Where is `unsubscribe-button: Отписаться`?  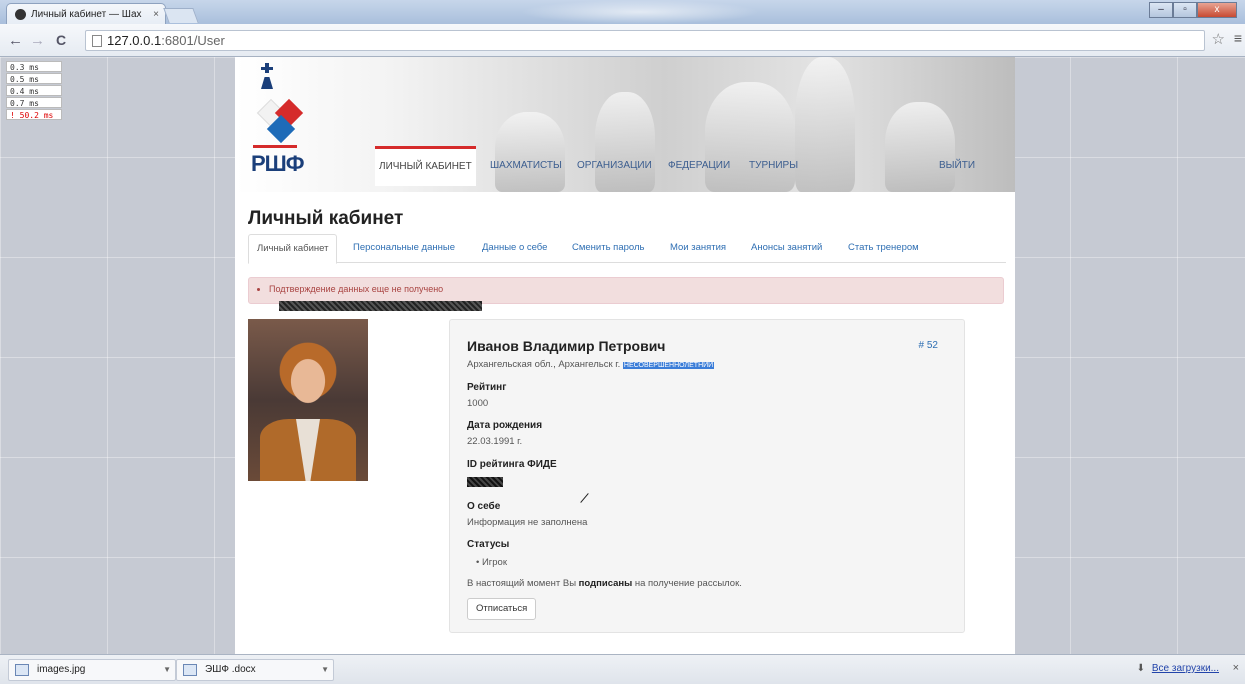 unsubscribe-button: Отписаться is located at coordinates (502, 609).